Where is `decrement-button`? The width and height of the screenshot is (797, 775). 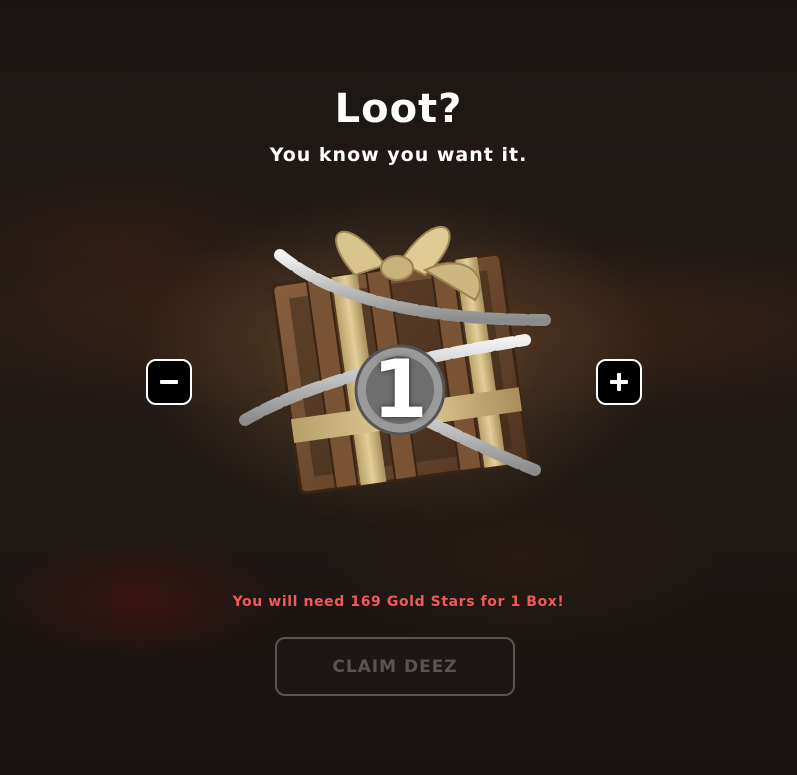 decrement-button is located at coordinates (169, 382).